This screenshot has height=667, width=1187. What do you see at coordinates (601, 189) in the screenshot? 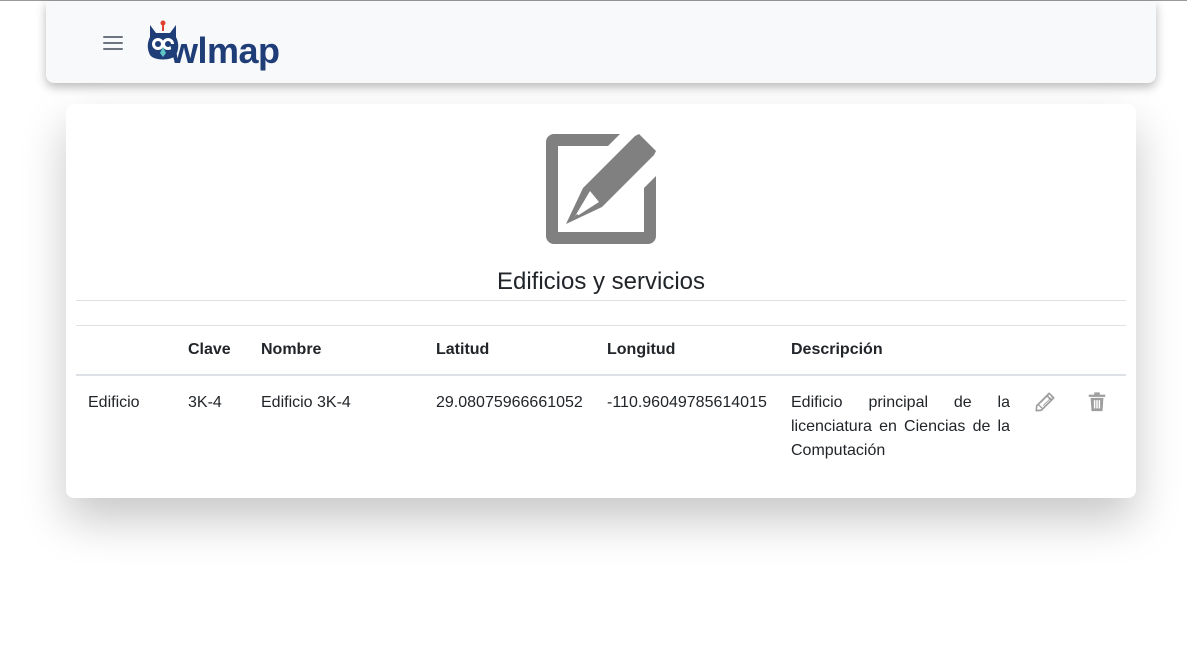
I see `edit-square-icon` at bounding box center [601, 189].